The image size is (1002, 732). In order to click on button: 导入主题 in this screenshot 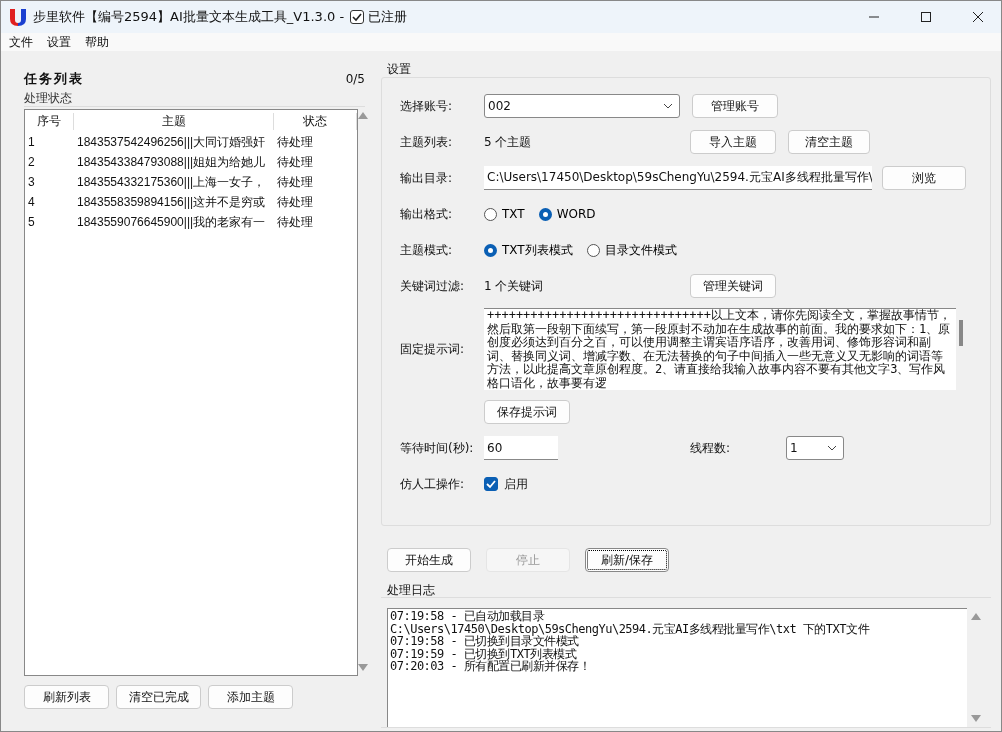, I will do `click(733, 142)`.